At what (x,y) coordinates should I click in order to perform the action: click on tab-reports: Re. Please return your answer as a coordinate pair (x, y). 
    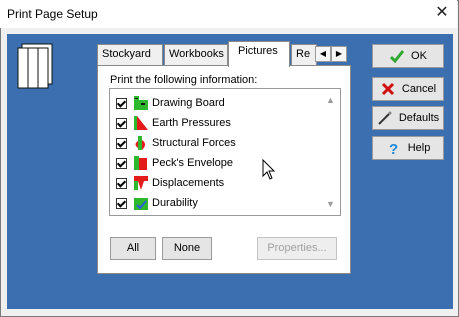
    Looking at the image, I should click on (304, 55).